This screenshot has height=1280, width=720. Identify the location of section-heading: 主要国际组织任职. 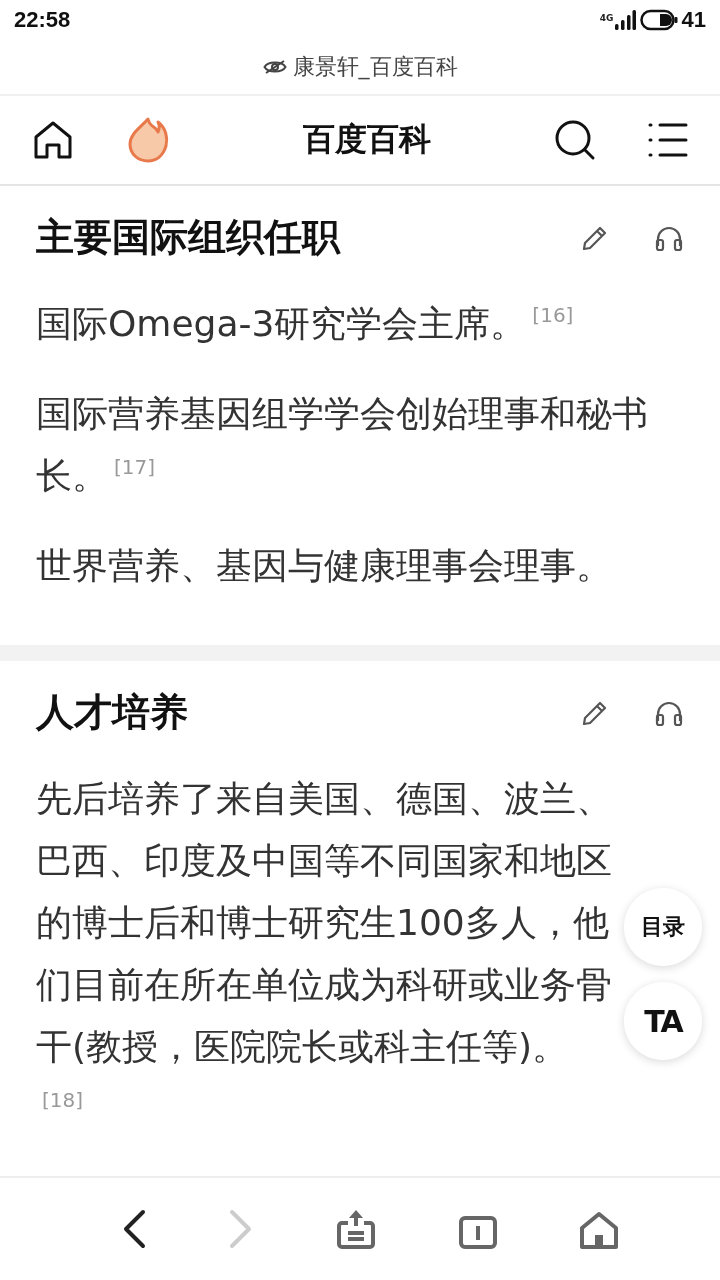
(189, 237).